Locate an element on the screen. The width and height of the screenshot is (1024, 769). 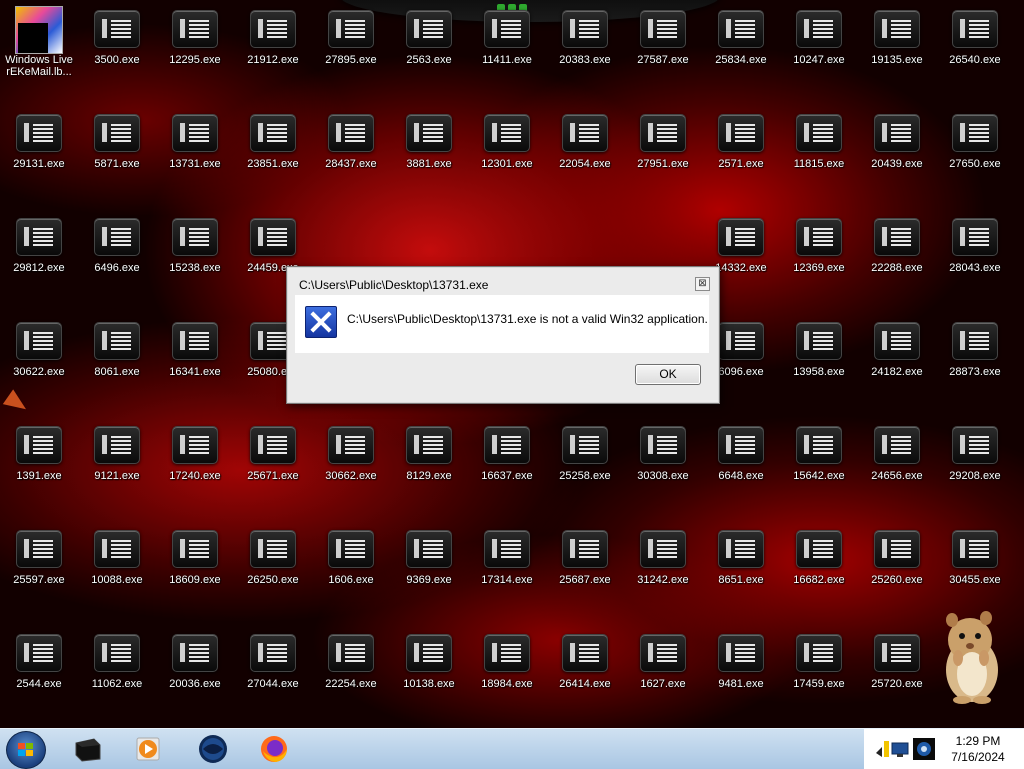
desktop-icon-exe: 2563.exe is located at coordinates (429, 50).